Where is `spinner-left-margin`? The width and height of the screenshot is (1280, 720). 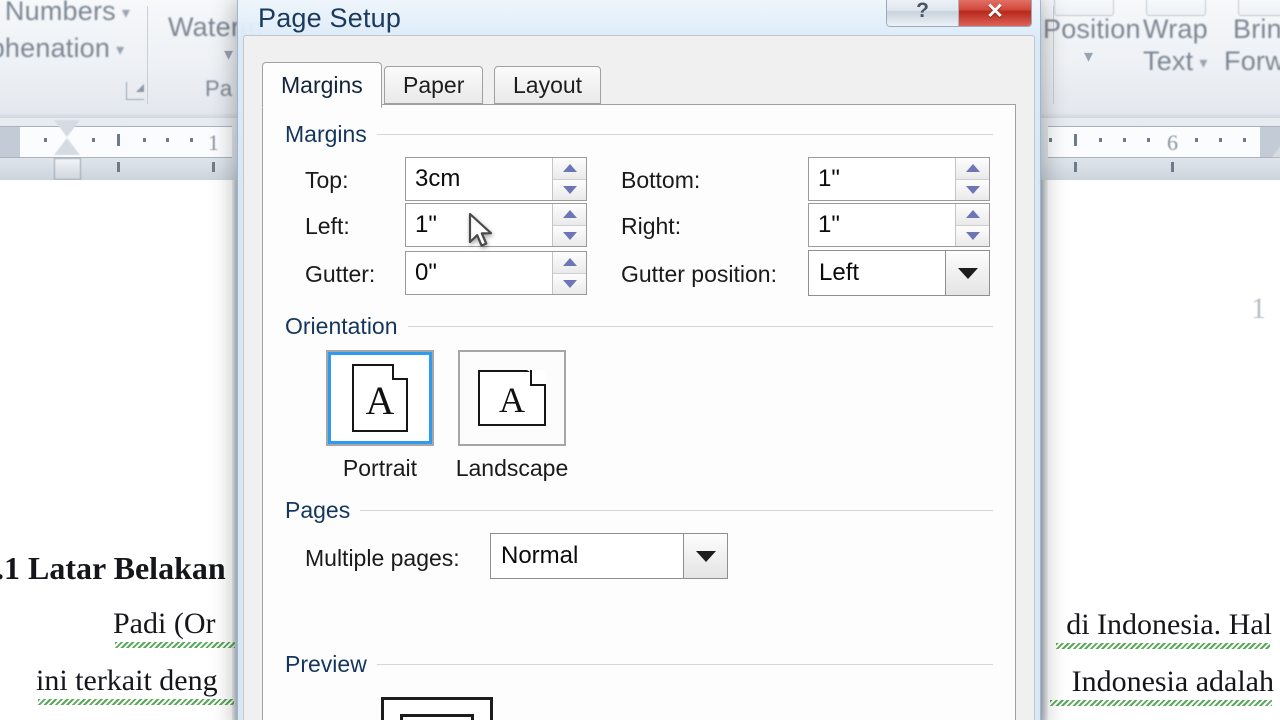 spinner-left-margin is located at coordinates (569, 225).